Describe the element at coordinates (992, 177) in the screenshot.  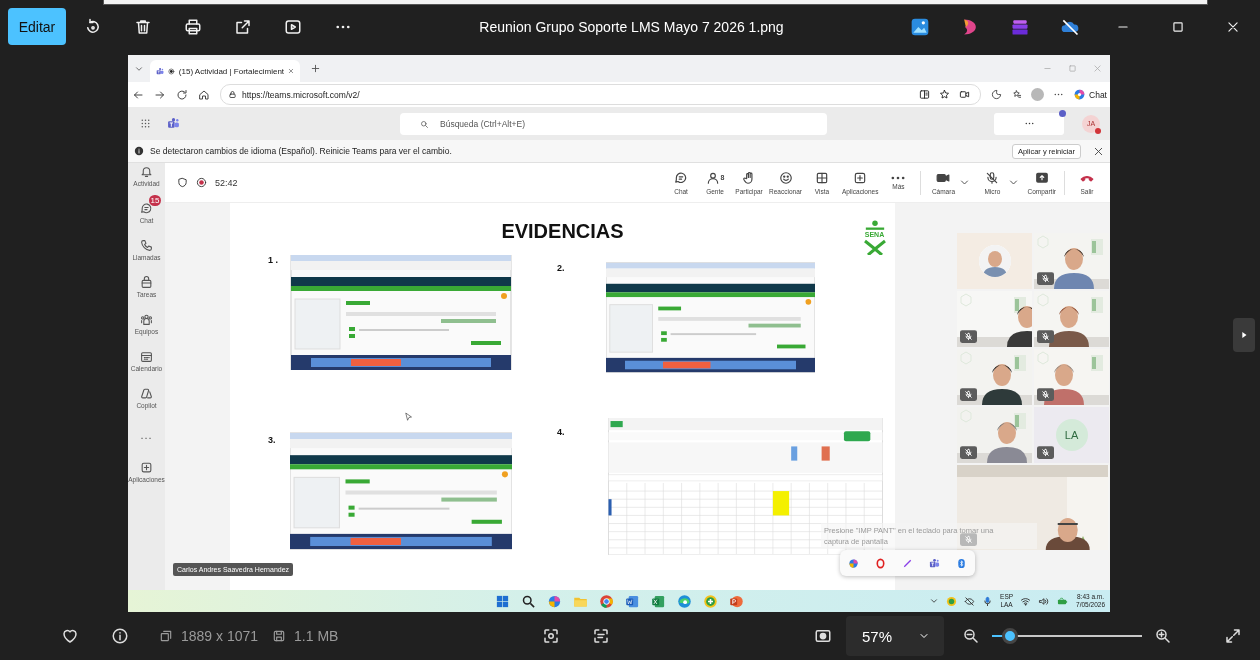
I see `mic-off-icon` at that location.